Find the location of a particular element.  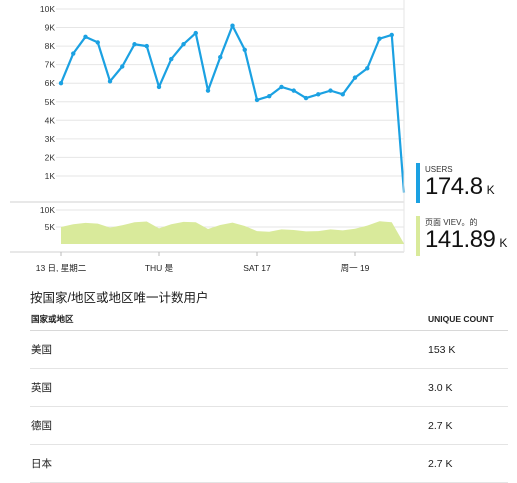

table-header-row: 国家或地区 UNIQUE COUNT is located at coordinates (269, 319).